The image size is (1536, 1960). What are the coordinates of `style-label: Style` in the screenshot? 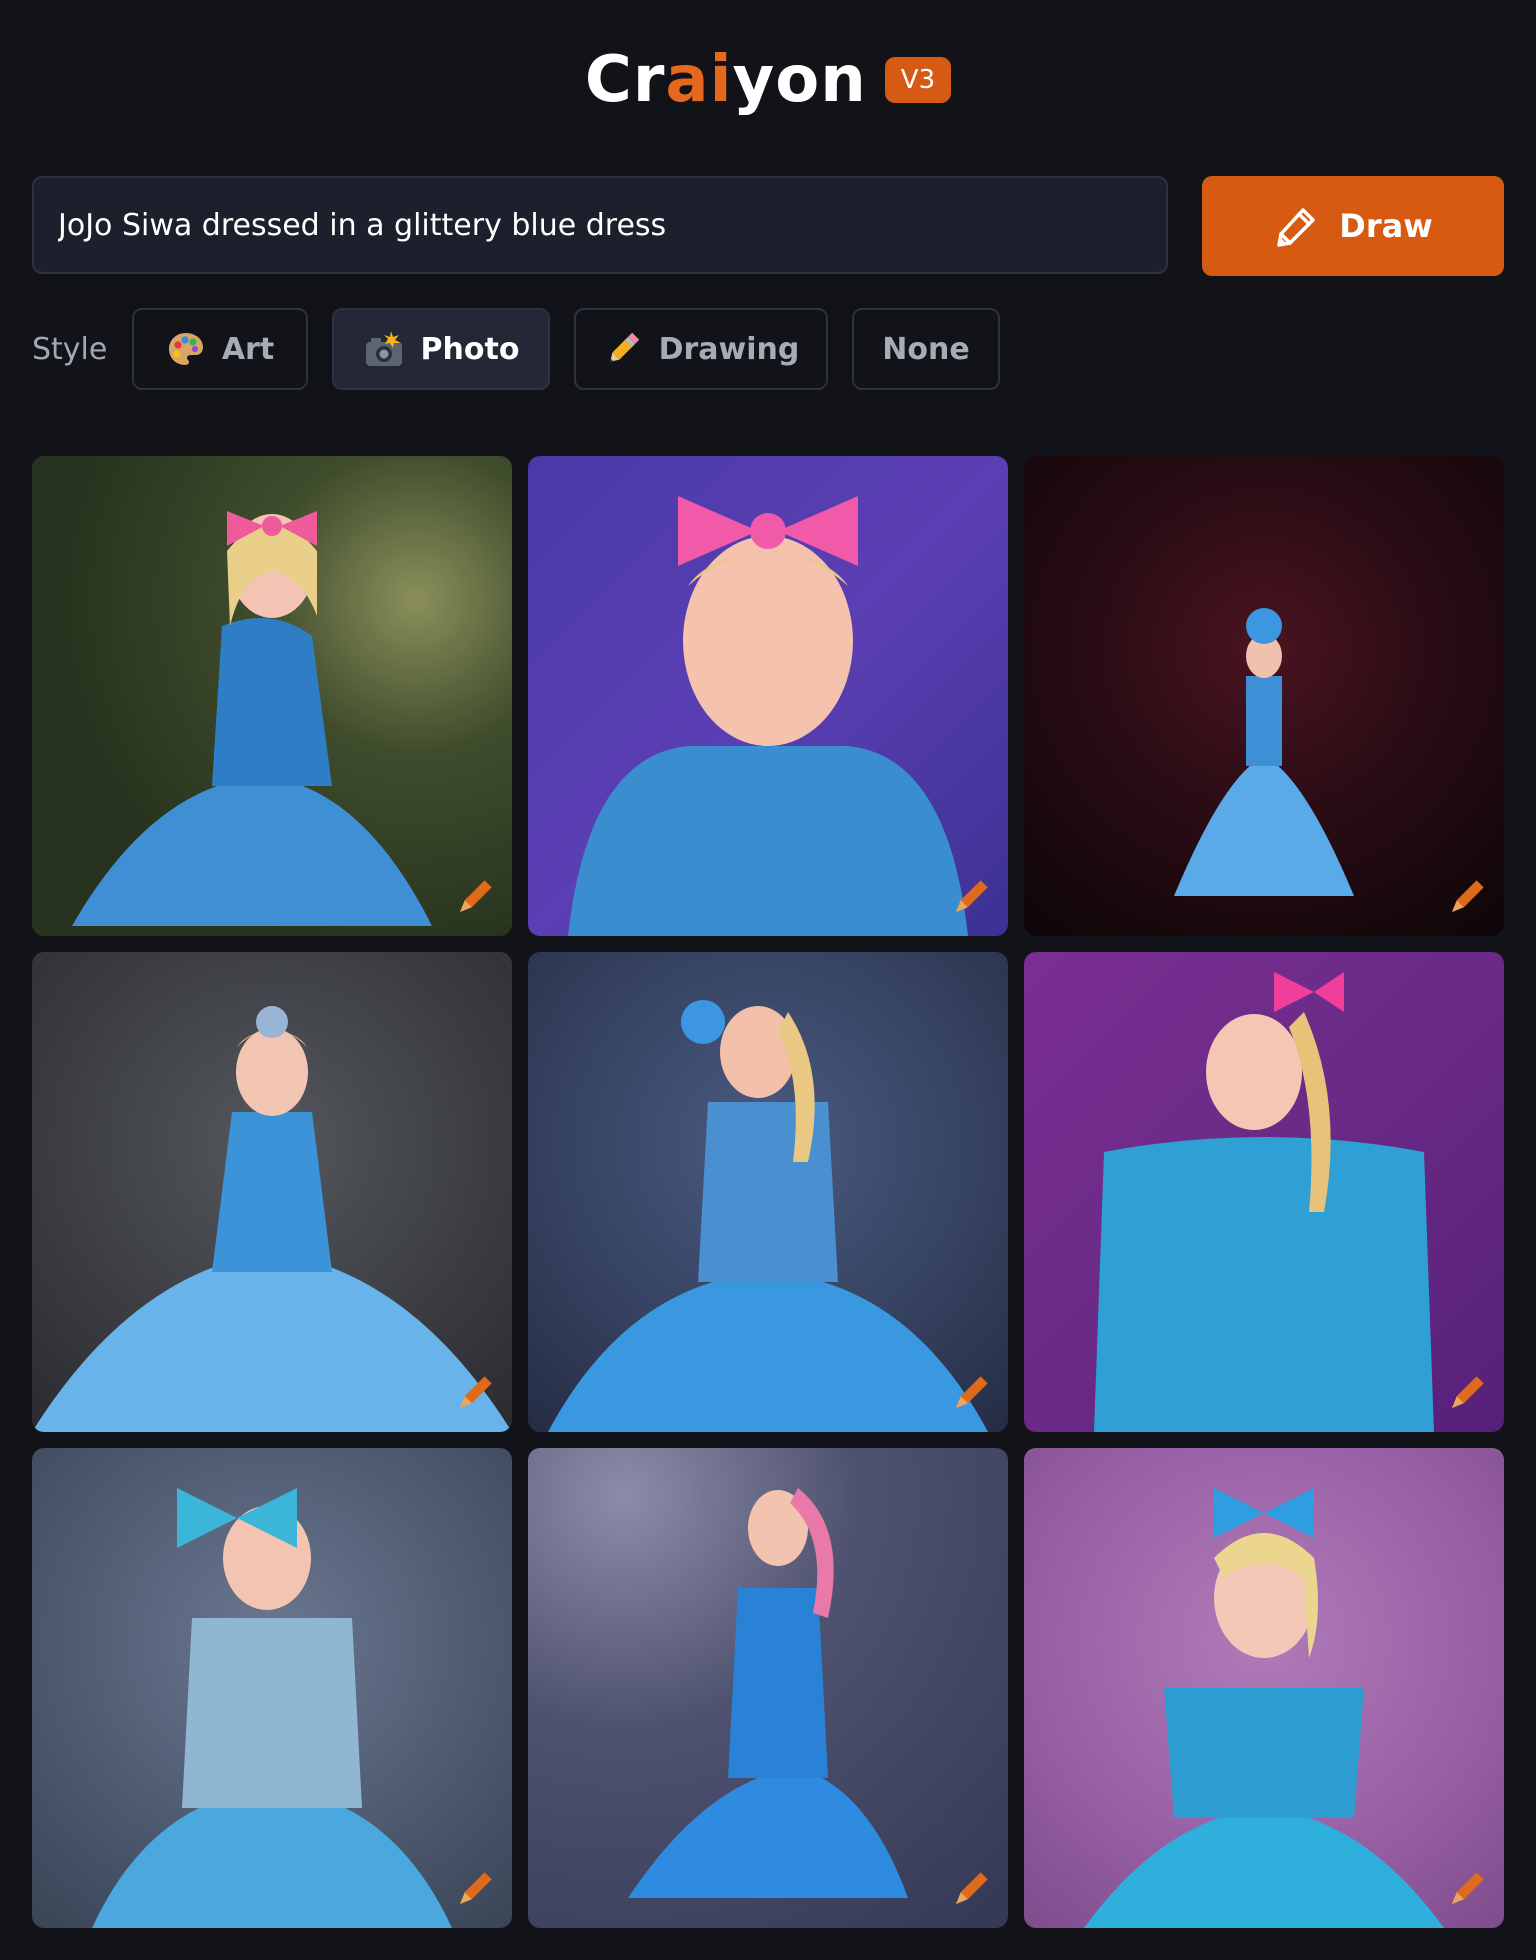 It's located at (70, 349).